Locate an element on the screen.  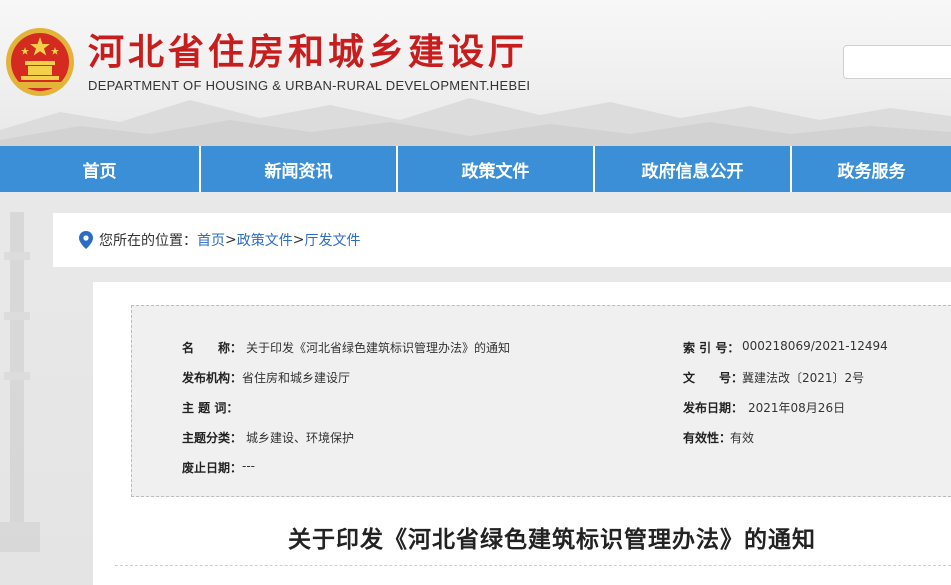
breadcrumb-policy-link: 政策文件 is located at coordinates (265, 240).